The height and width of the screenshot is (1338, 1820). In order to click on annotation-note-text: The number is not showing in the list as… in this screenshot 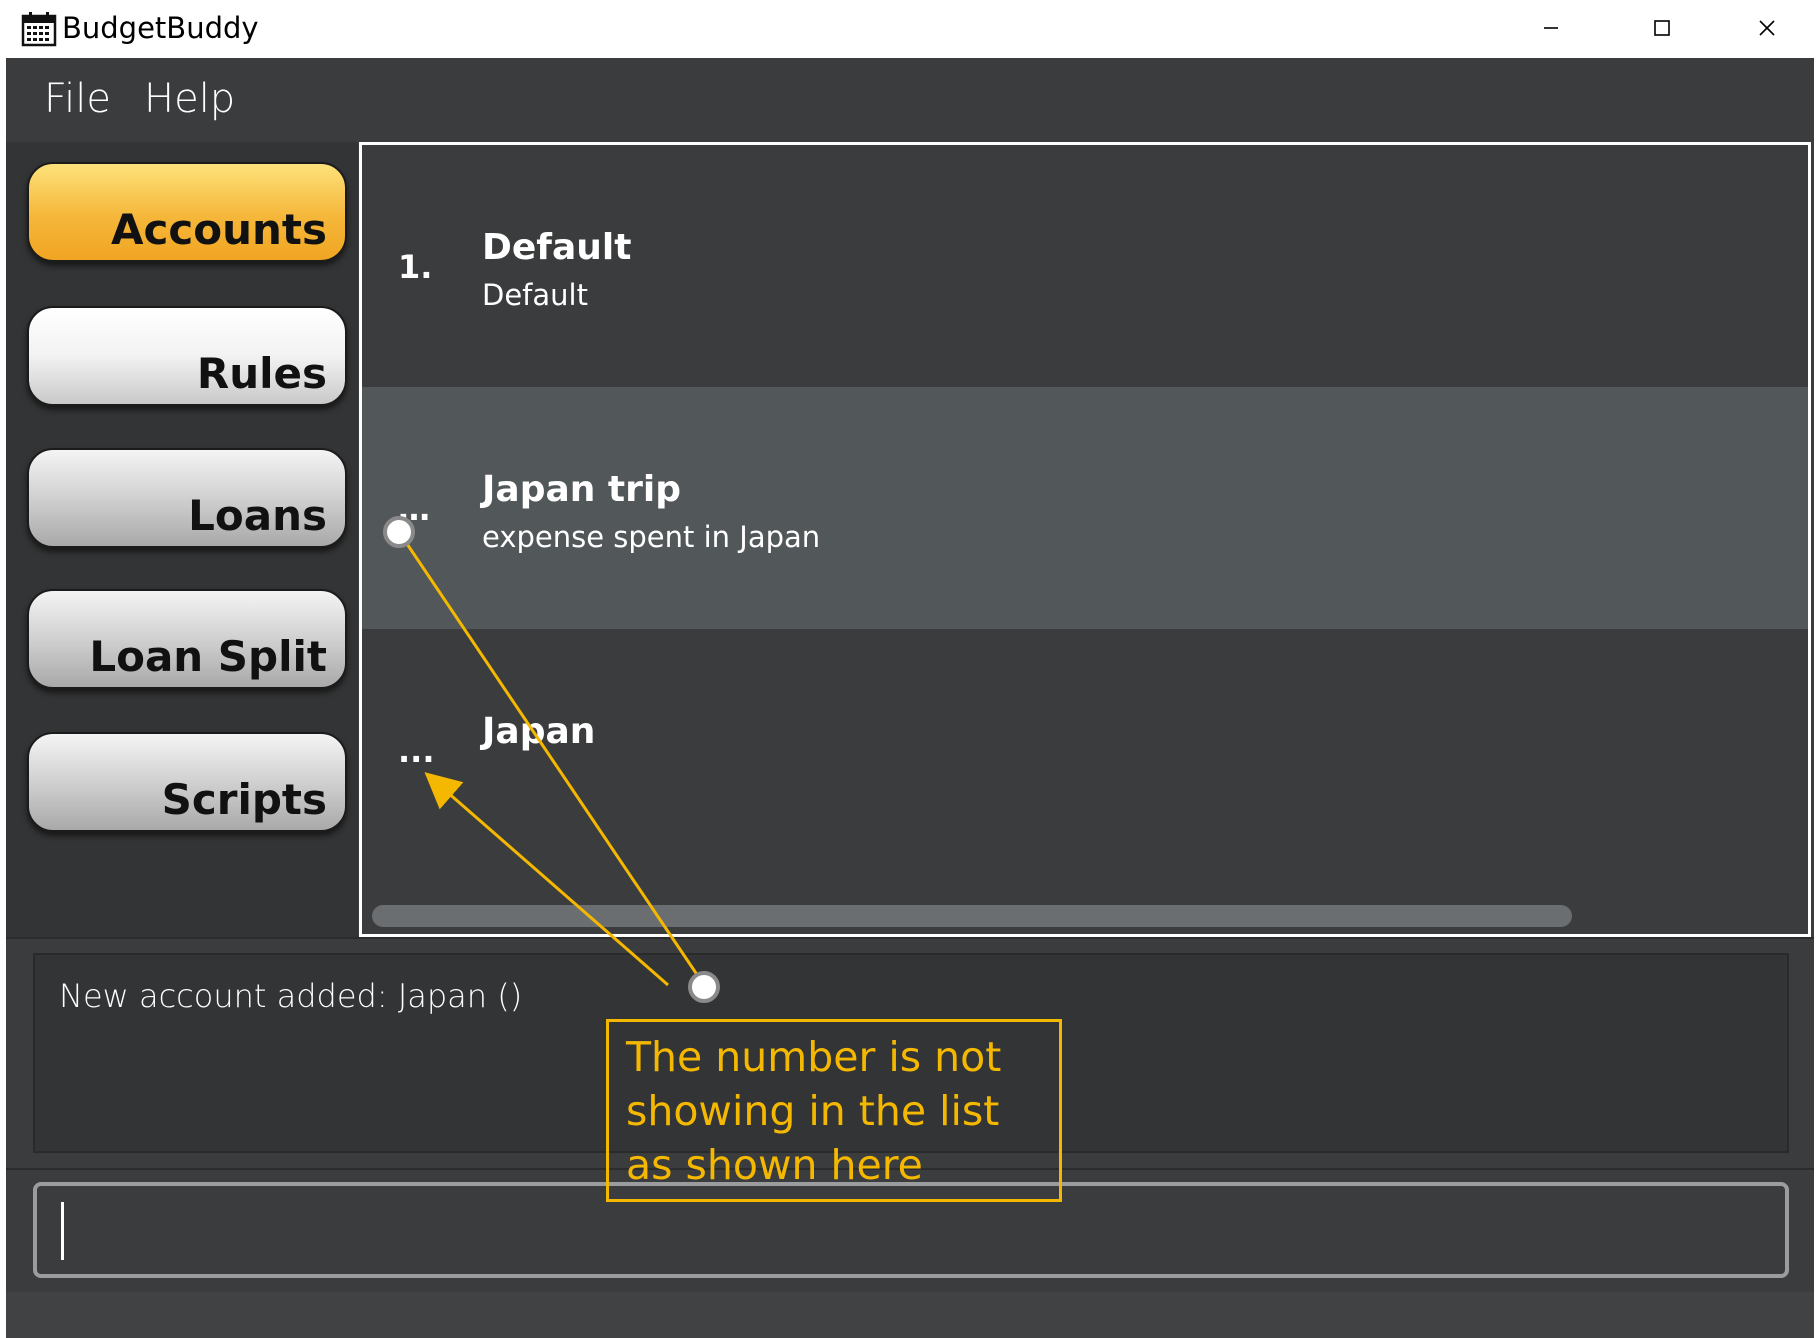, I will do `click(814, 1111)`.